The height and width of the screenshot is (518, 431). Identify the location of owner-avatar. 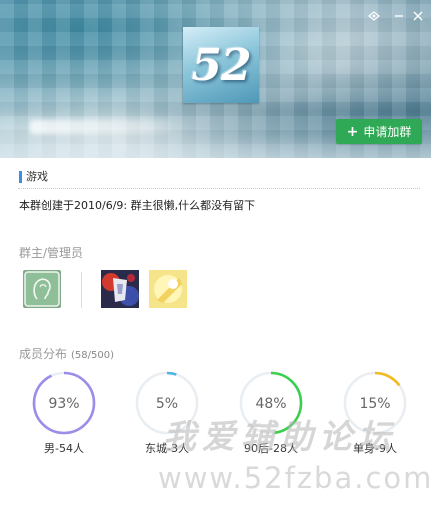
(42, 289).